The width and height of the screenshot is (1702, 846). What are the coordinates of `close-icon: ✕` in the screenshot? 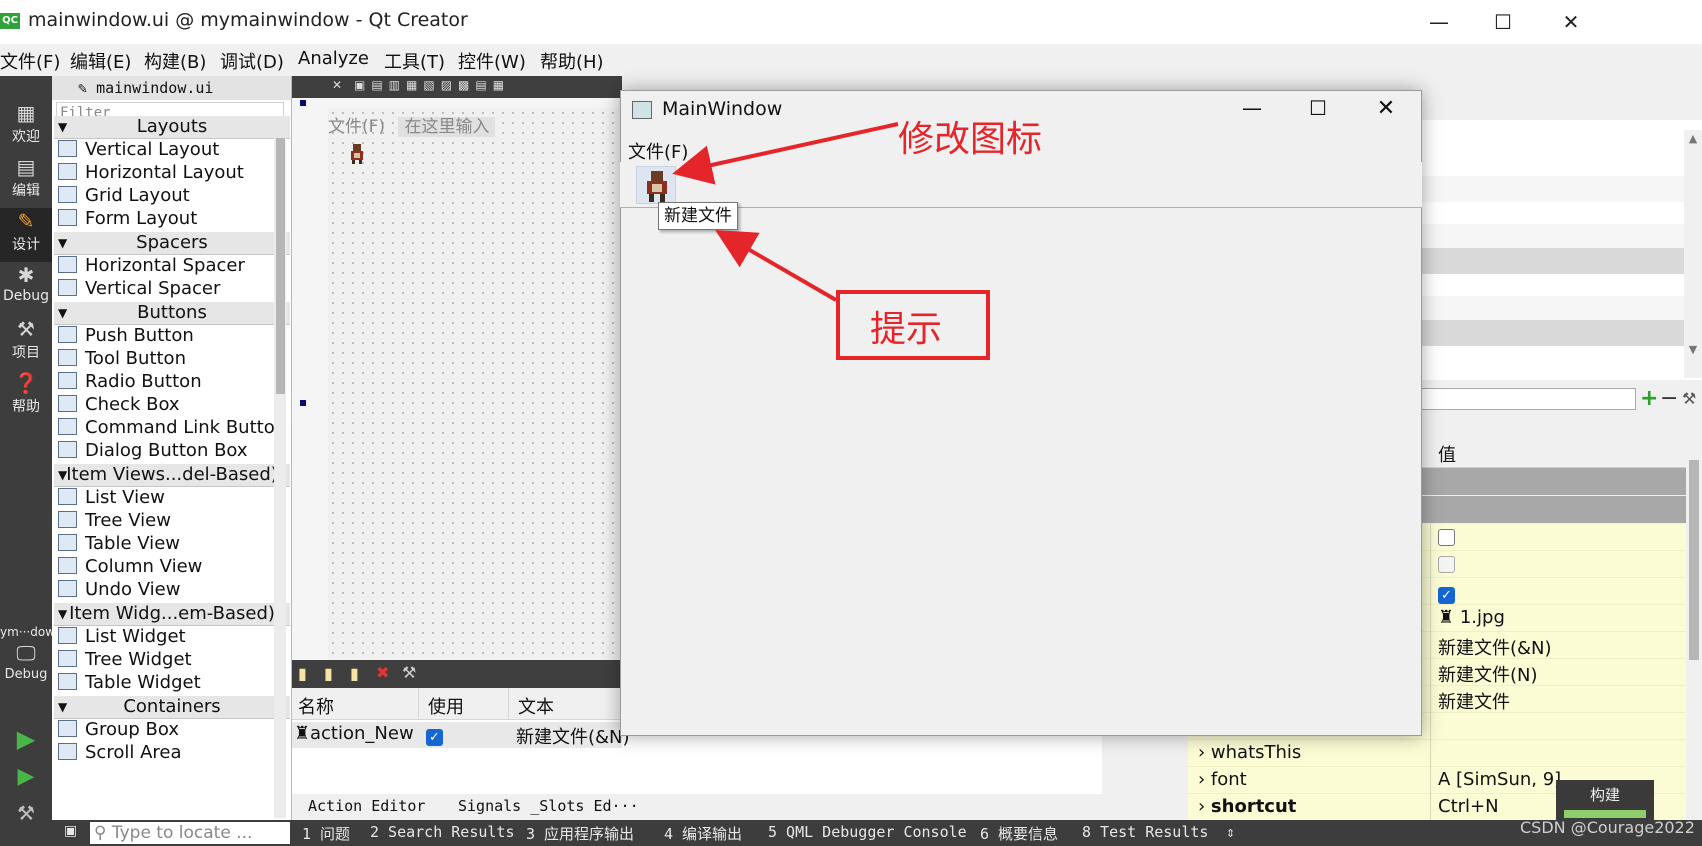 It's located at (337, 85).